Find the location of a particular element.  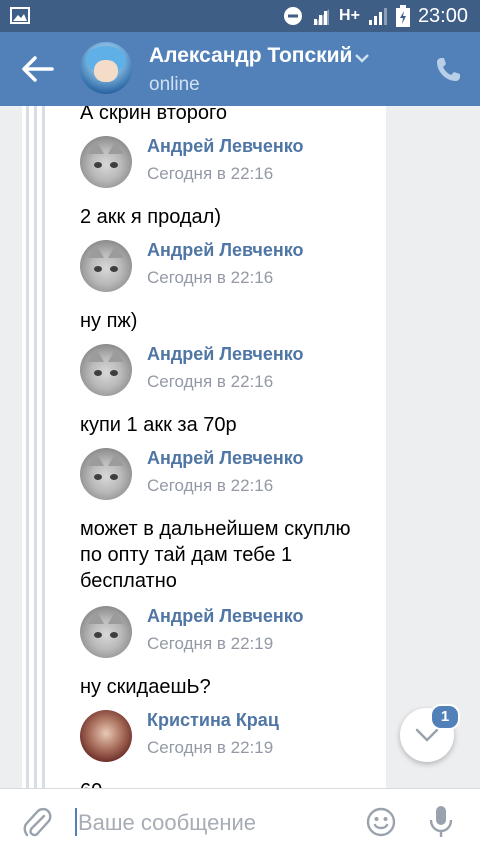

microphone-icon is located at coordinates (441, 822).